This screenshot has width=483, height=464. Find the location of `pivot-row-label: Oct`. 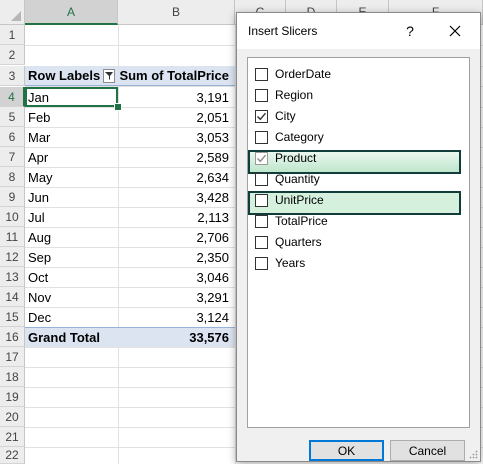

pivot-row-label: Oct is located at coordinates (71, 277).